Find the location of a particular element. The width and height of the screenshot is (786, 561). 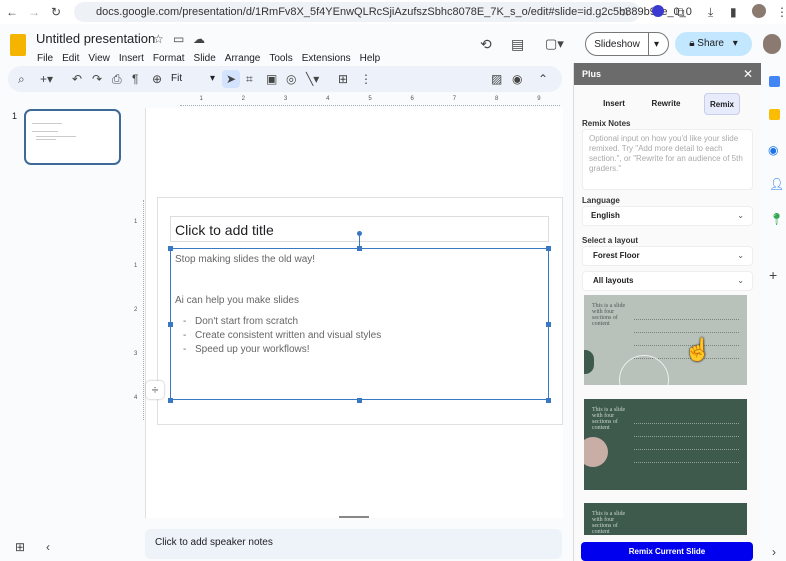

menu-tools: Tools is located at coordinates (280, 58).